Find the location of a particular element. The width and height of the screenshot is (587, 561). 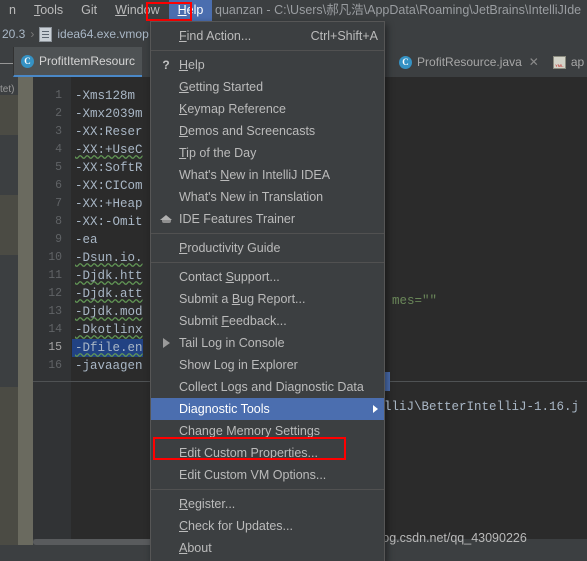

gutter-line-number: 14 is located at coordinates (55, 329).